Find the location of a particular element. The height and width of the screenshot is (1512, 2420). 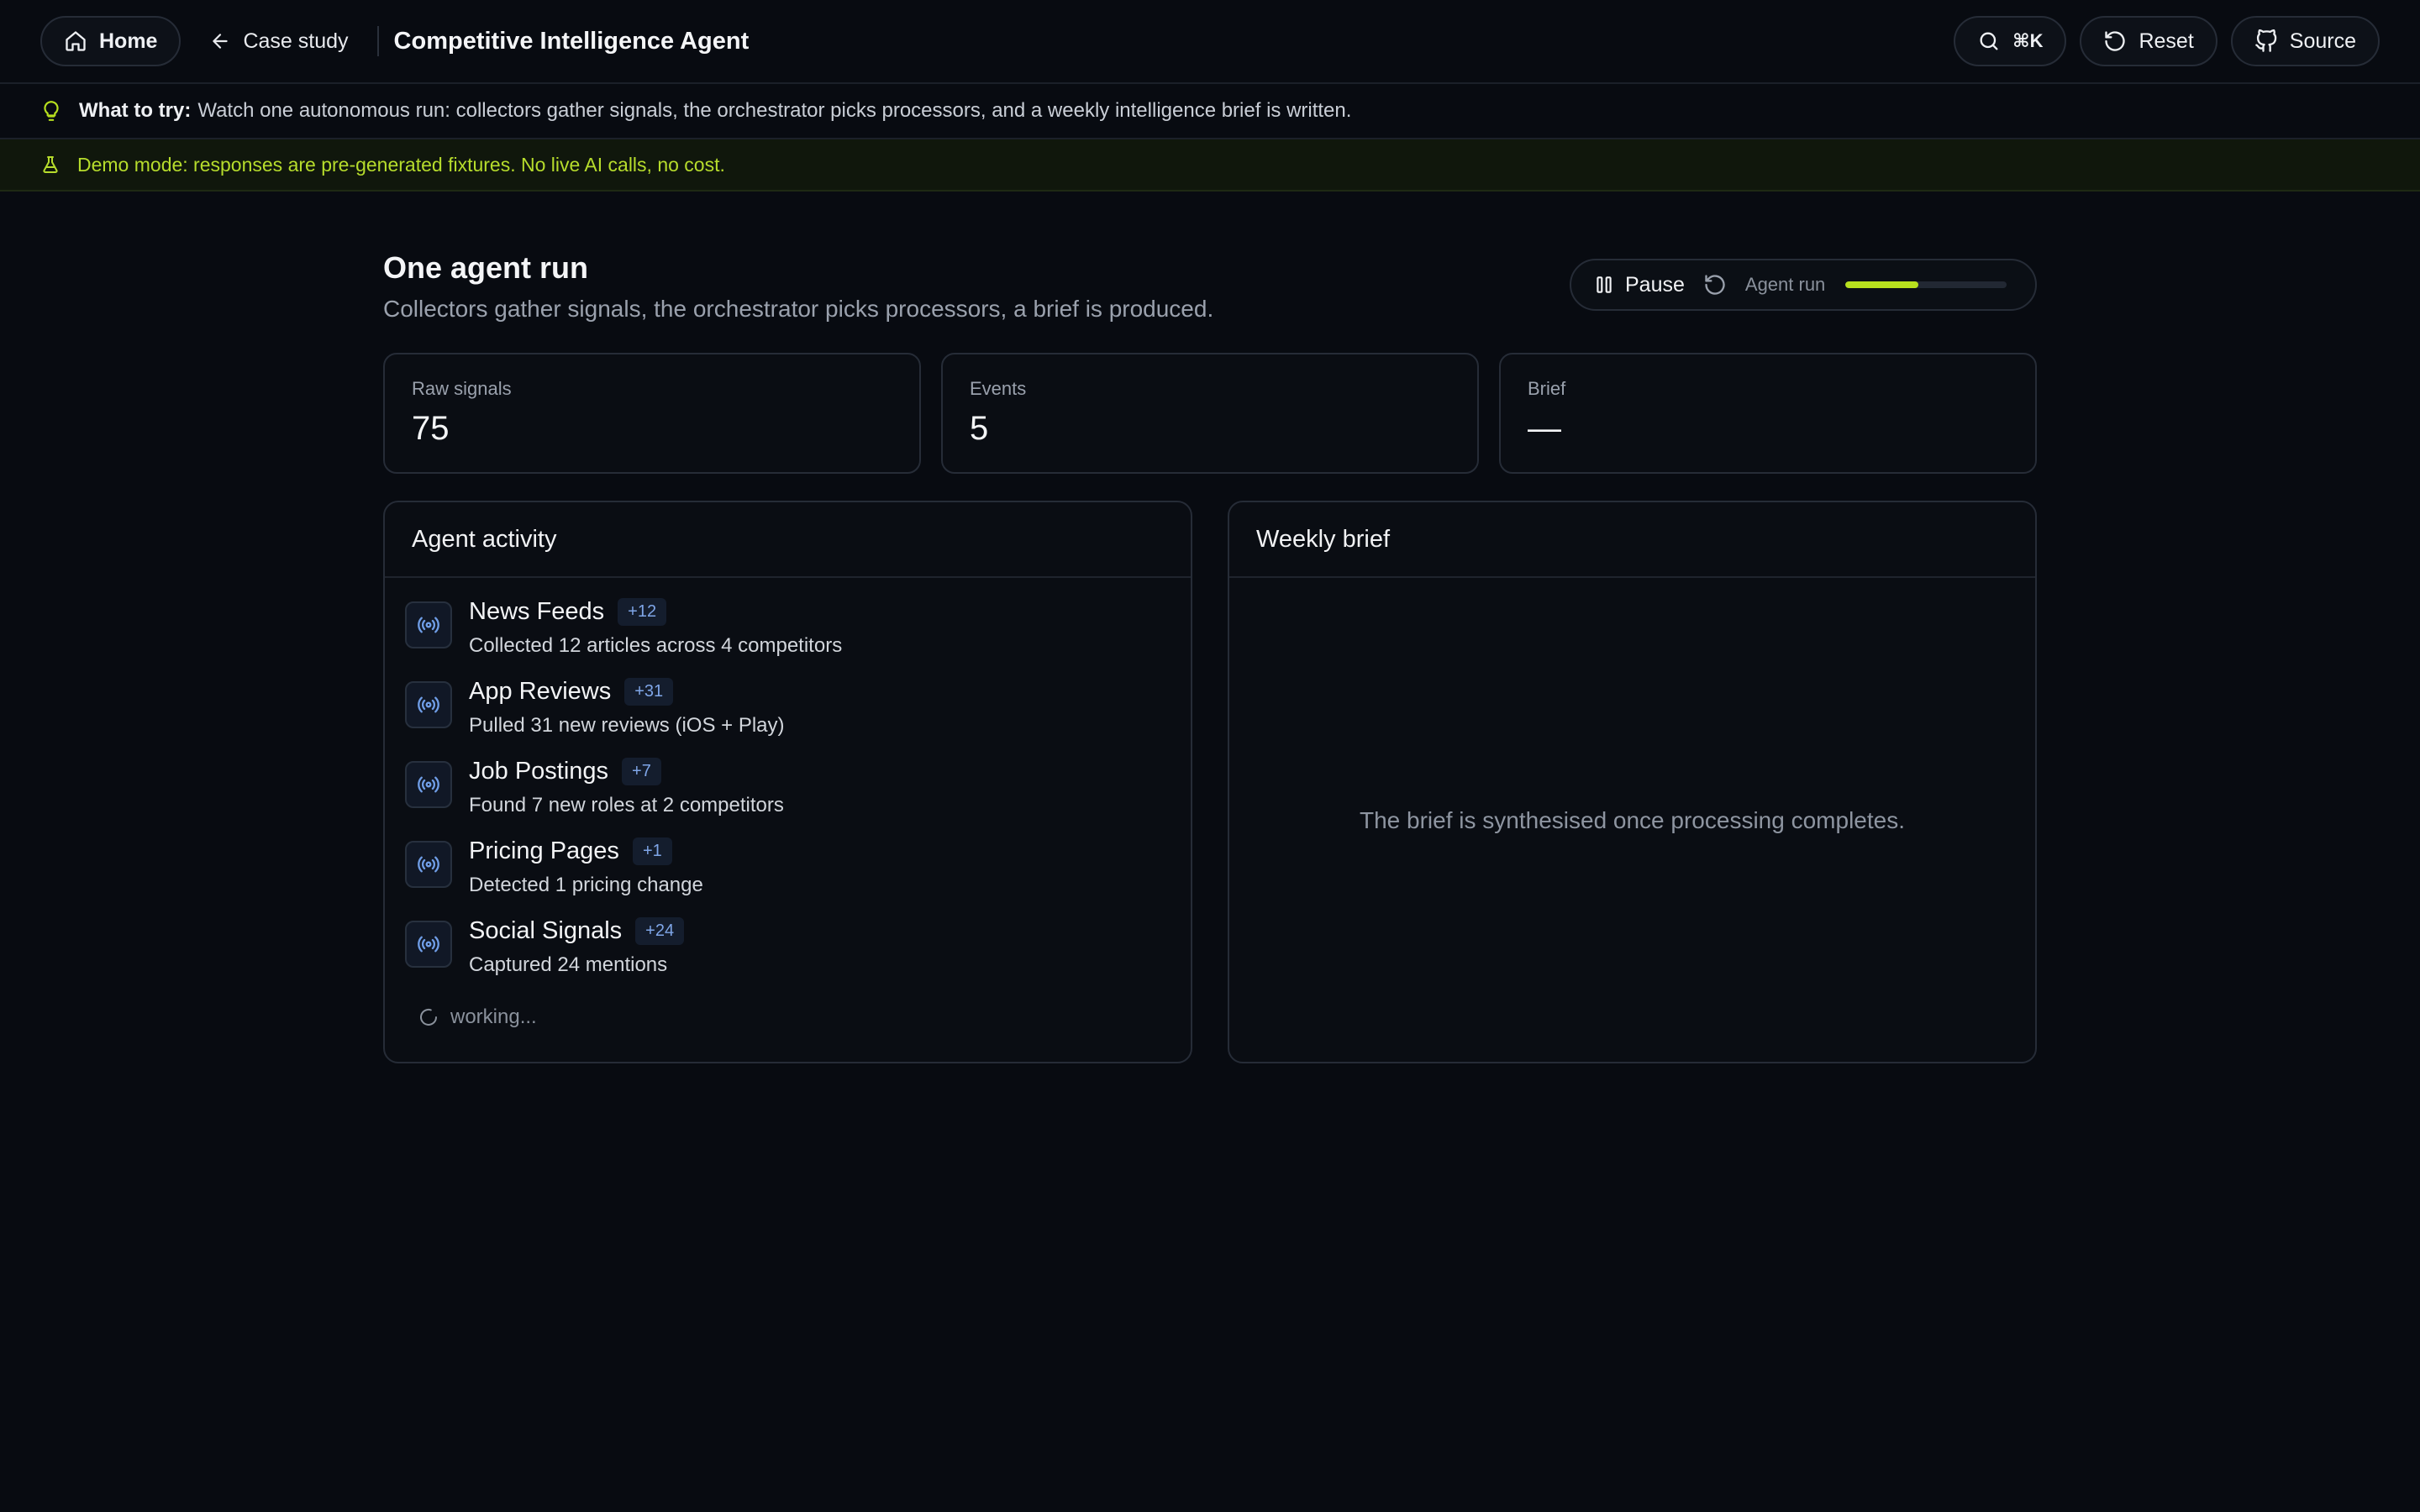

reset-button: Reset is located at coordinates (2148, 41).